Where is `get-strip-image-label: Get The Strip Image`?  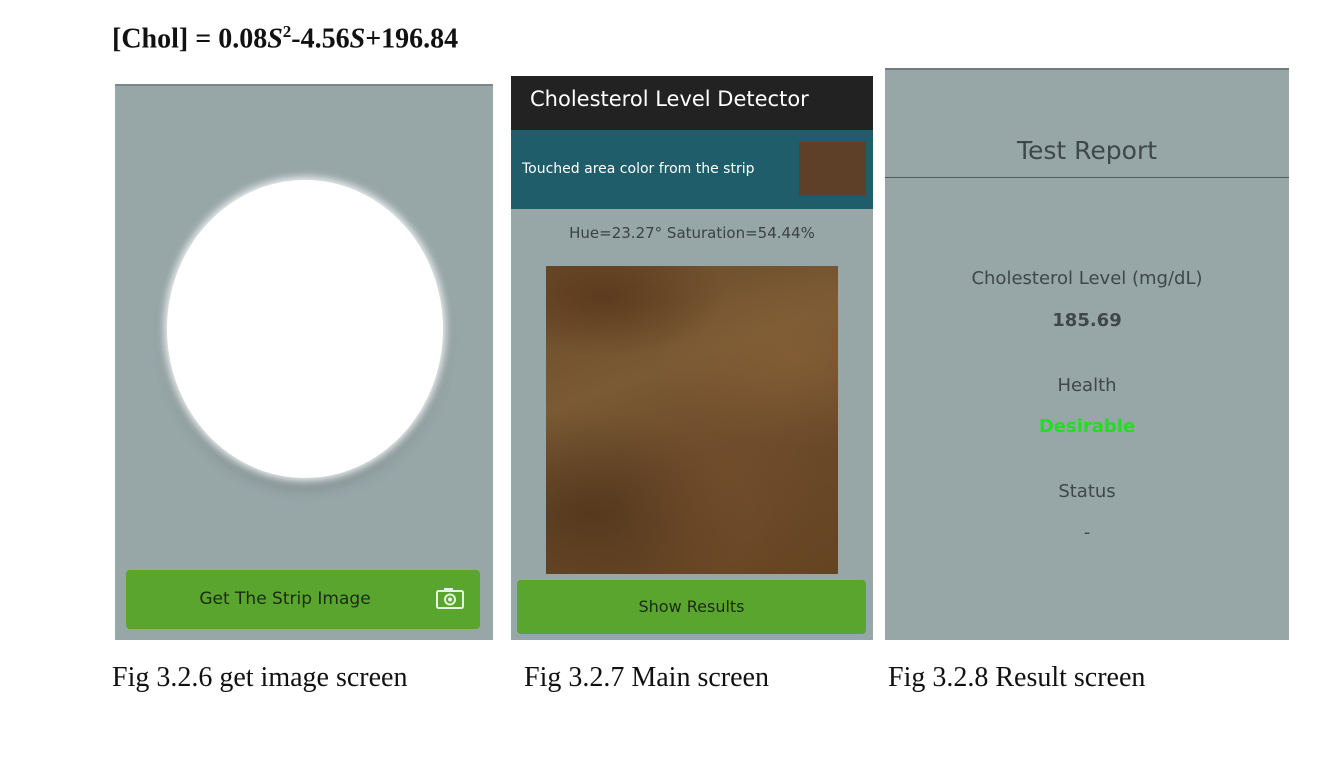 get-strip-image-label: Get The Strip Image is located at coordinates (285, 599).